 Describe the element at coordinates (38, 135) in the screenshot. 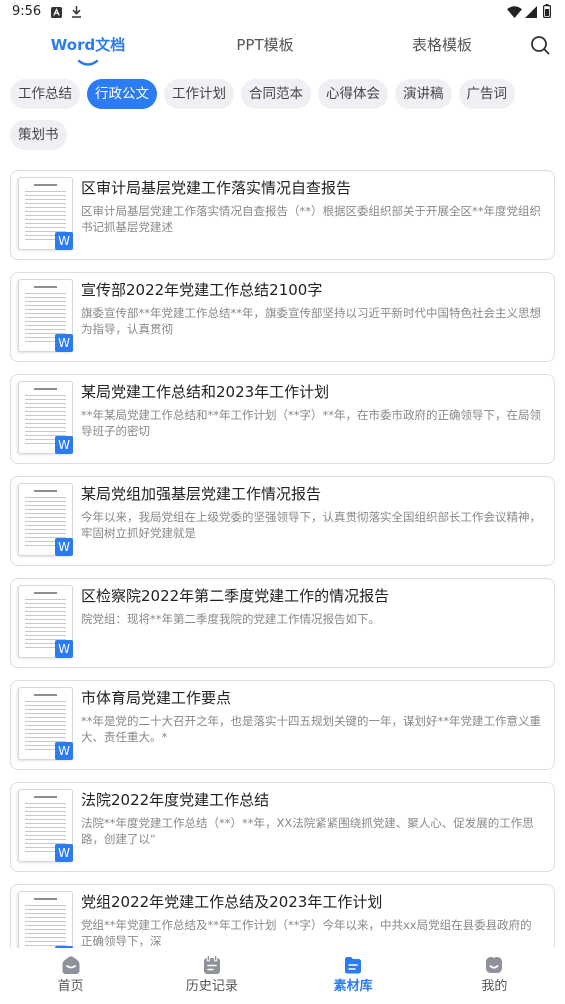

I see `category-chip: 策划书` at that location.